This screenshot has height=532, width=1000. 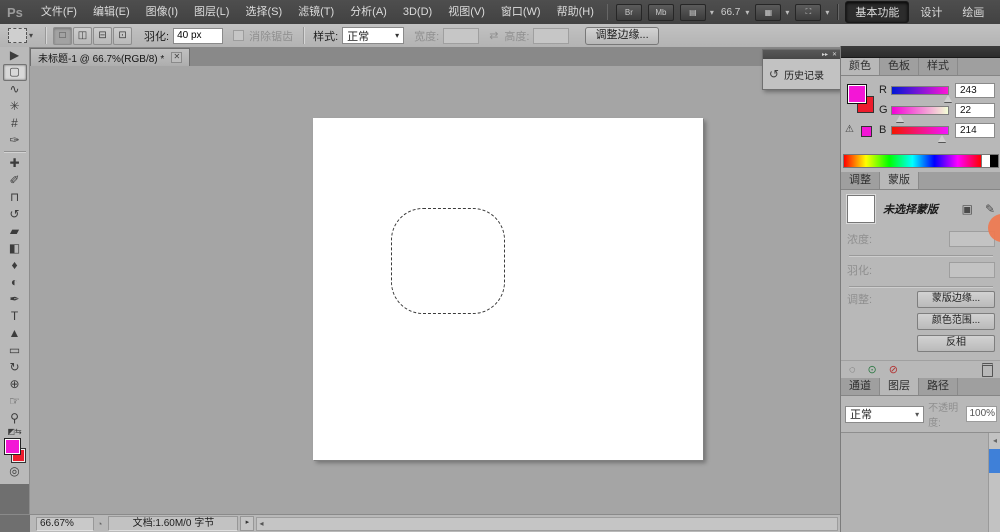 I want to click on tab-layers: 图层, so click(x=899, y=386).